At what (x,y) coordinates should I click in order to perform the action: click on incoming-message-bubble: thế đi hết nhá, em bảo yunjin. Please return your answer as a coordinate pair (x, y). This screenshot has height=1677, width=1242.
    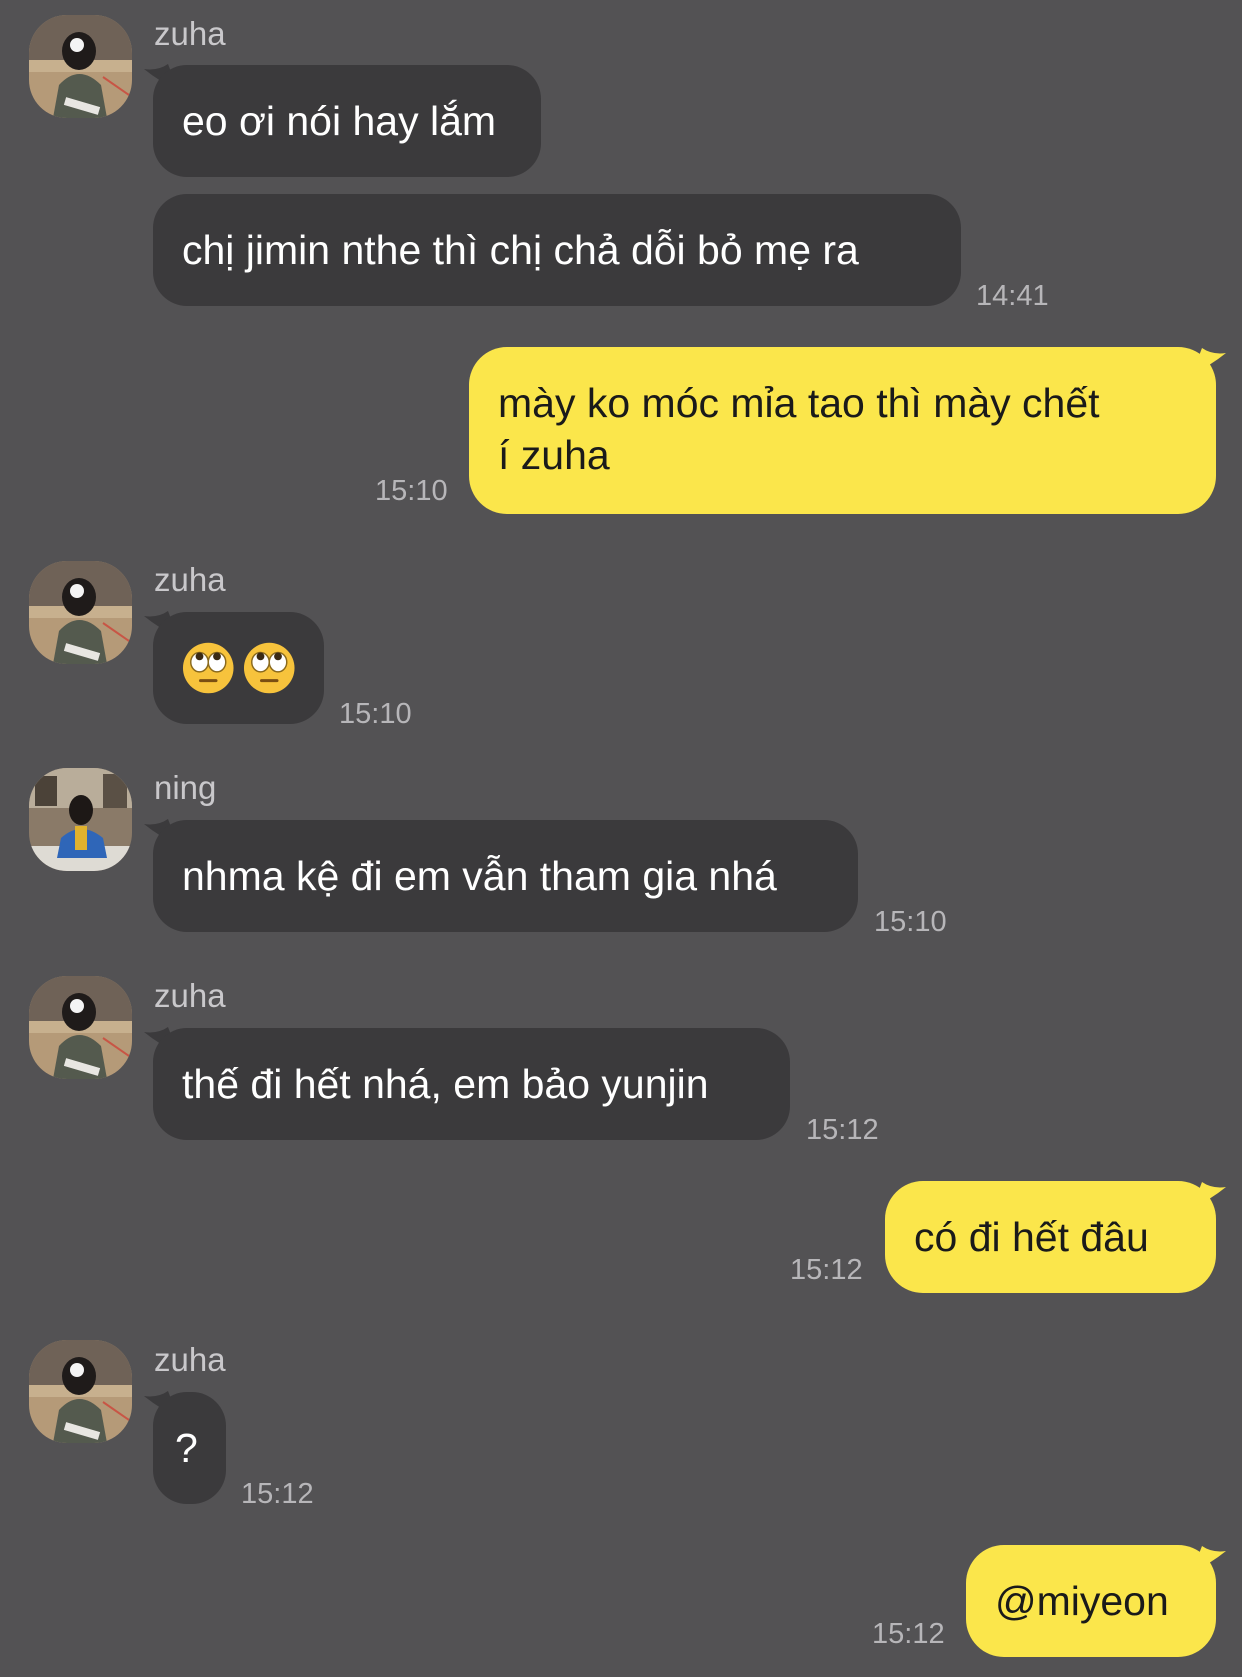
    Looking at the image, I should click on (471, 1084).